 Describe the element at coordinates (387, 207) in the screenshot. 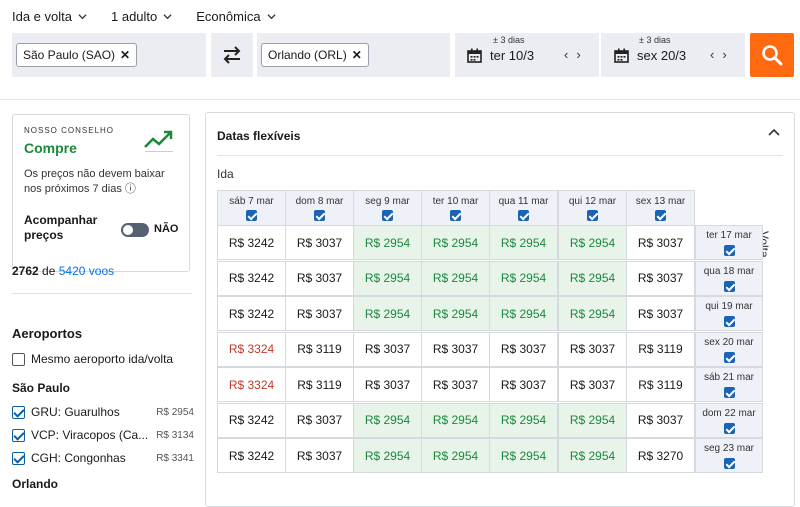

I see `depart-date-column-header: seg 9 mar` at that location.